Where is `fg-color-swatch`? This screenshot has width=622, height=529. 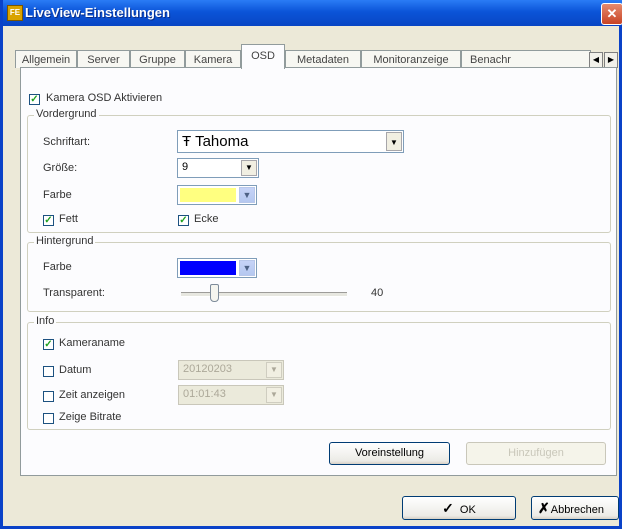
fg-color-swatch is located at coordinates (208, 195).